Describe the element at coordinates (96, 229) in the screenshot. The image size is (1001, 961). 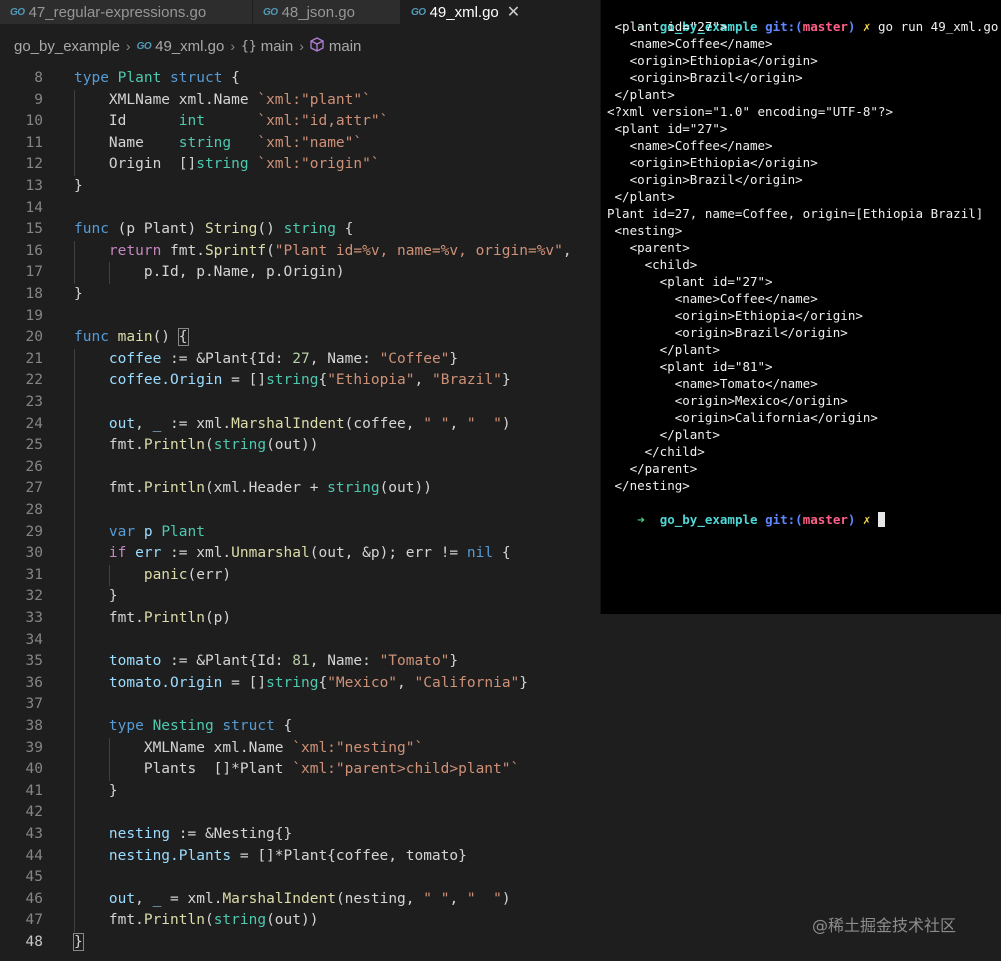
I see `code-token: func` at that location.